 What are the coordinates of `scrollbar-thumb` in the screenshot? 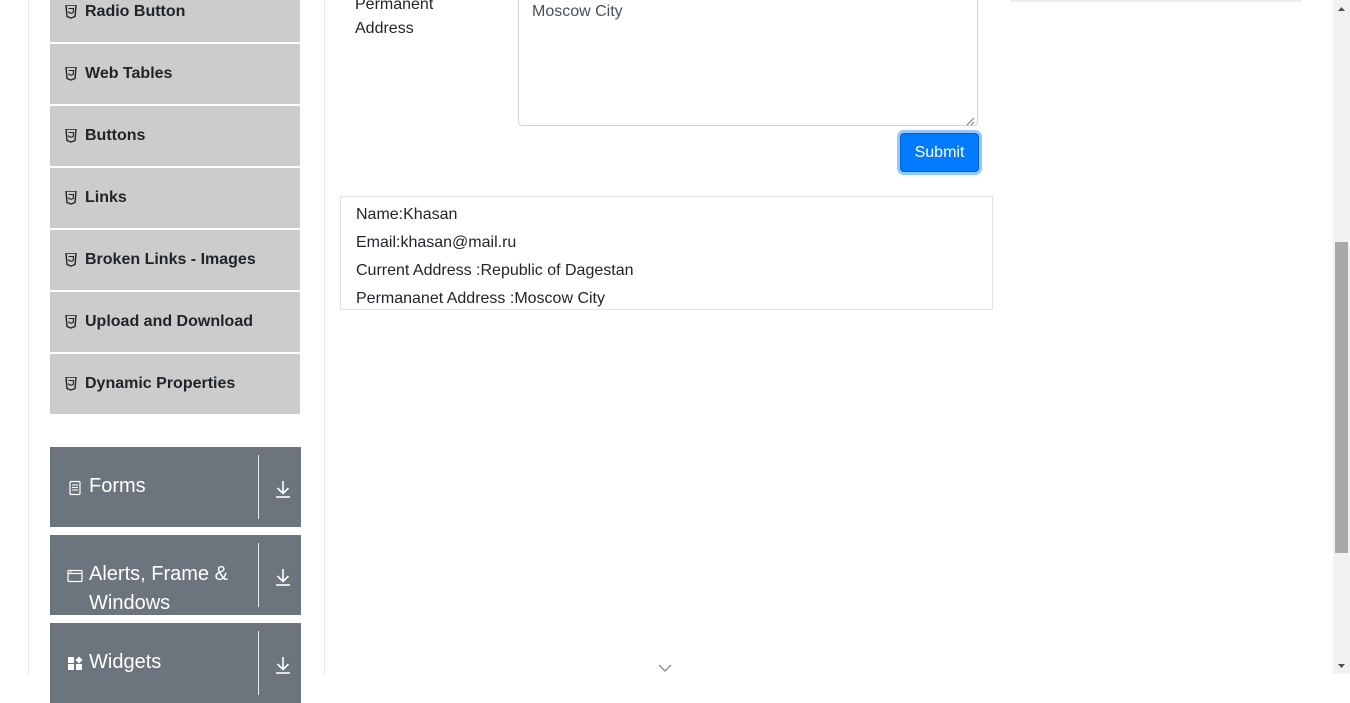 It's located at (1341, 397).